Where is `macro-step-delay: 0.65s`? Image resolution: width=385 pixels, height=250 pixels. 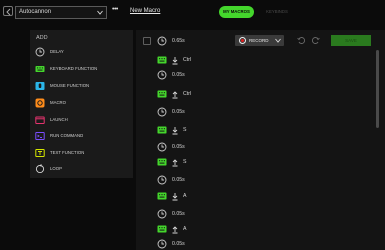 macro-step-delay: 0.65s is located at coordinates (197, 41).